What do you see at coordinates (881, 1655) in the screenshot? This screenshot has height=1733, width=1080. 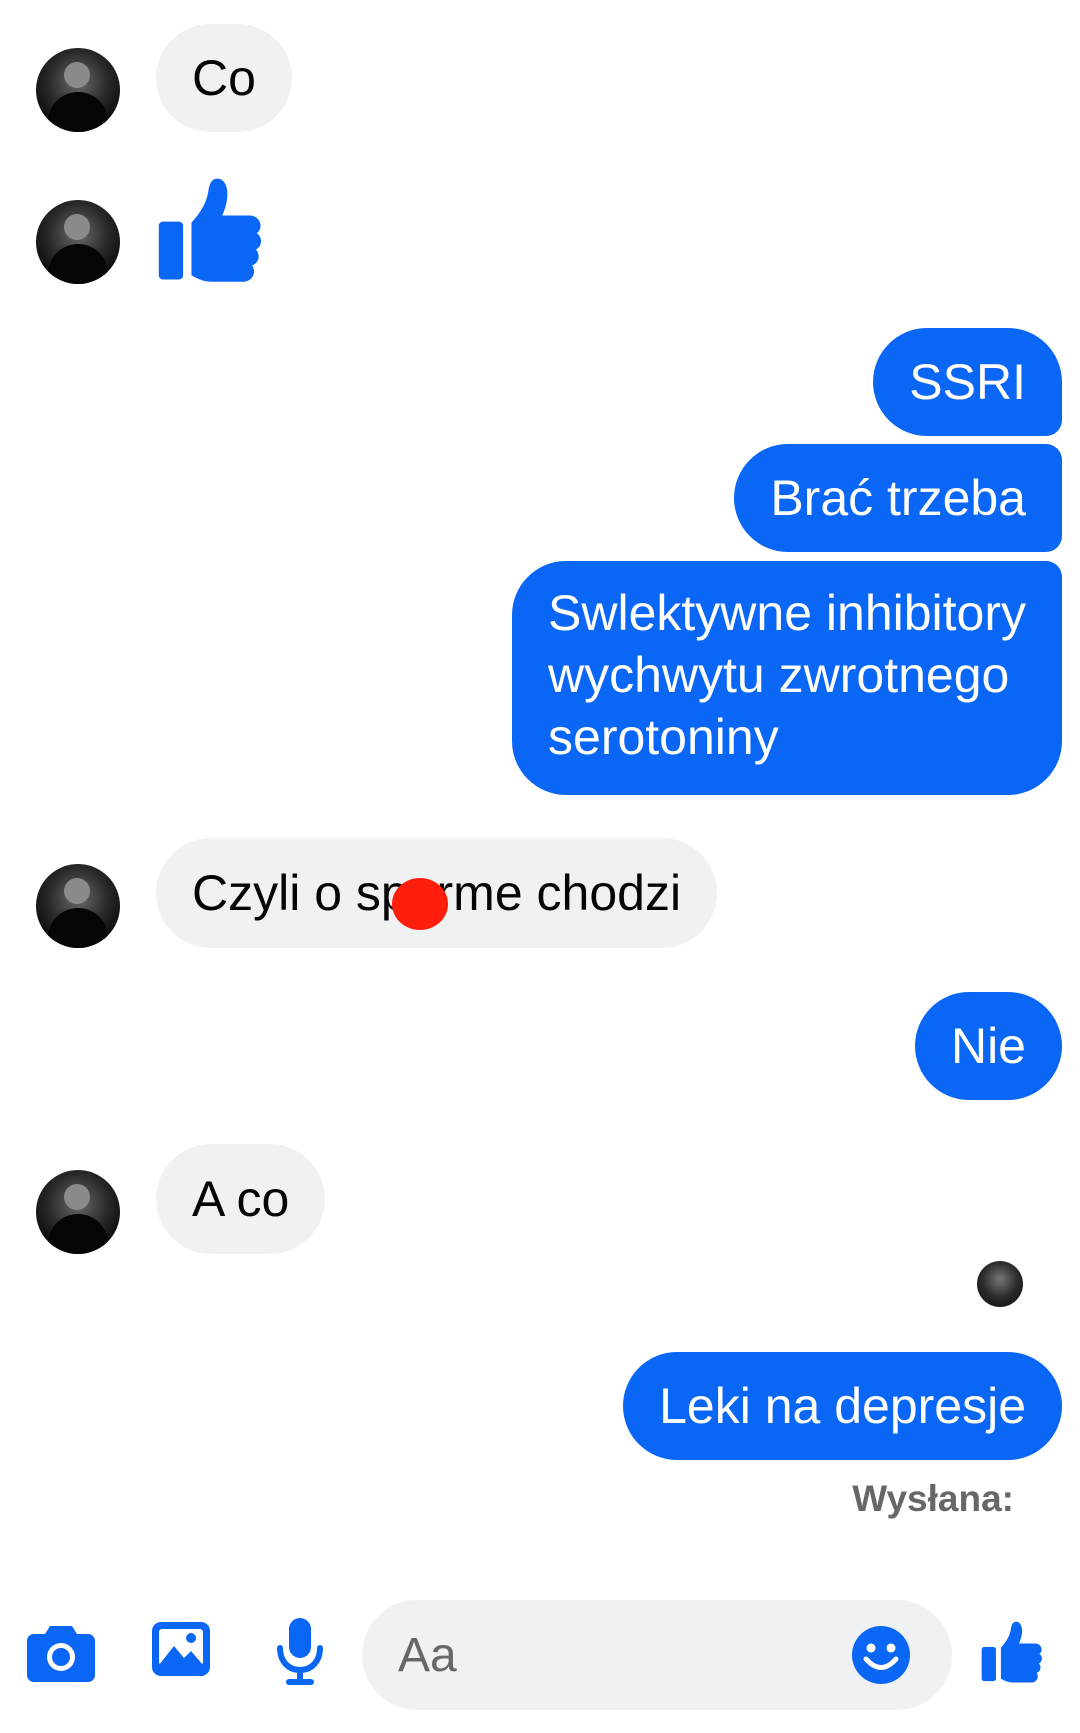 I see `smiley-icon` at bounding box center [881, 1655].